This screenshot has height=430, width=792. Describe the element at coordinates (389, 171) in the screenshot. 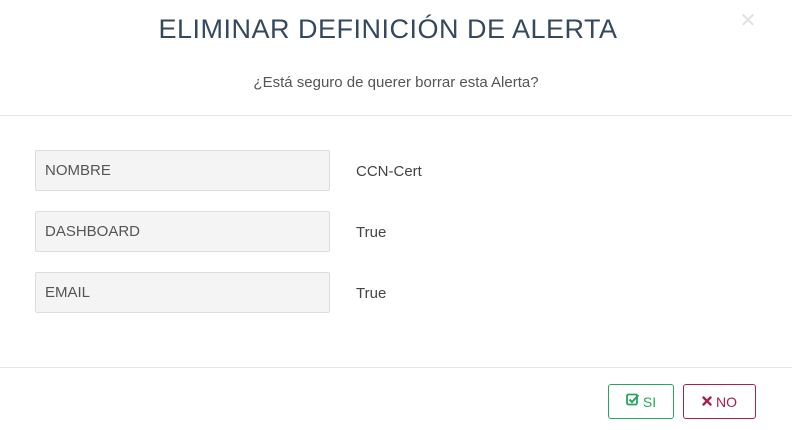

I see `field-value-nombre: CCN-Cert` at that location.